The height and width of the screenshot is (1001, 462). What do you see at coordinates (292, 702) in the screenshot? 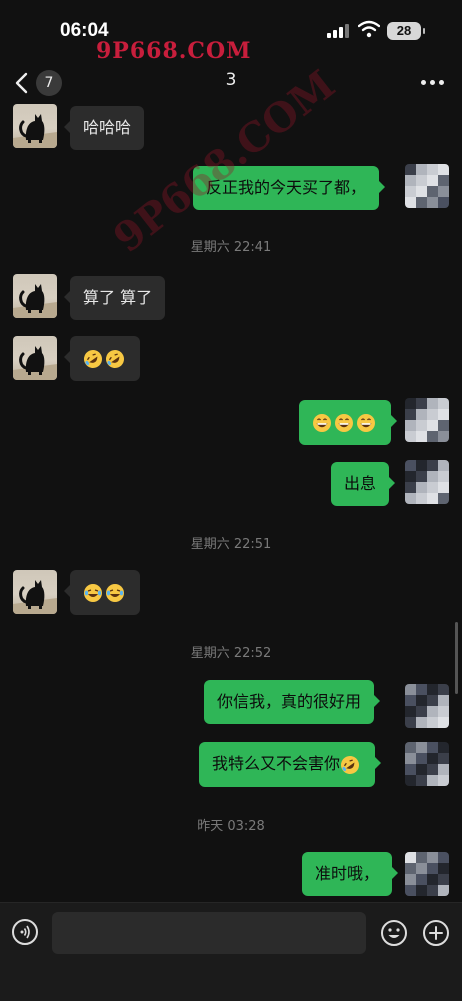
I see `message-bubble-outgoing: 你信我，真的很好用` at bounding box center [292, 702].